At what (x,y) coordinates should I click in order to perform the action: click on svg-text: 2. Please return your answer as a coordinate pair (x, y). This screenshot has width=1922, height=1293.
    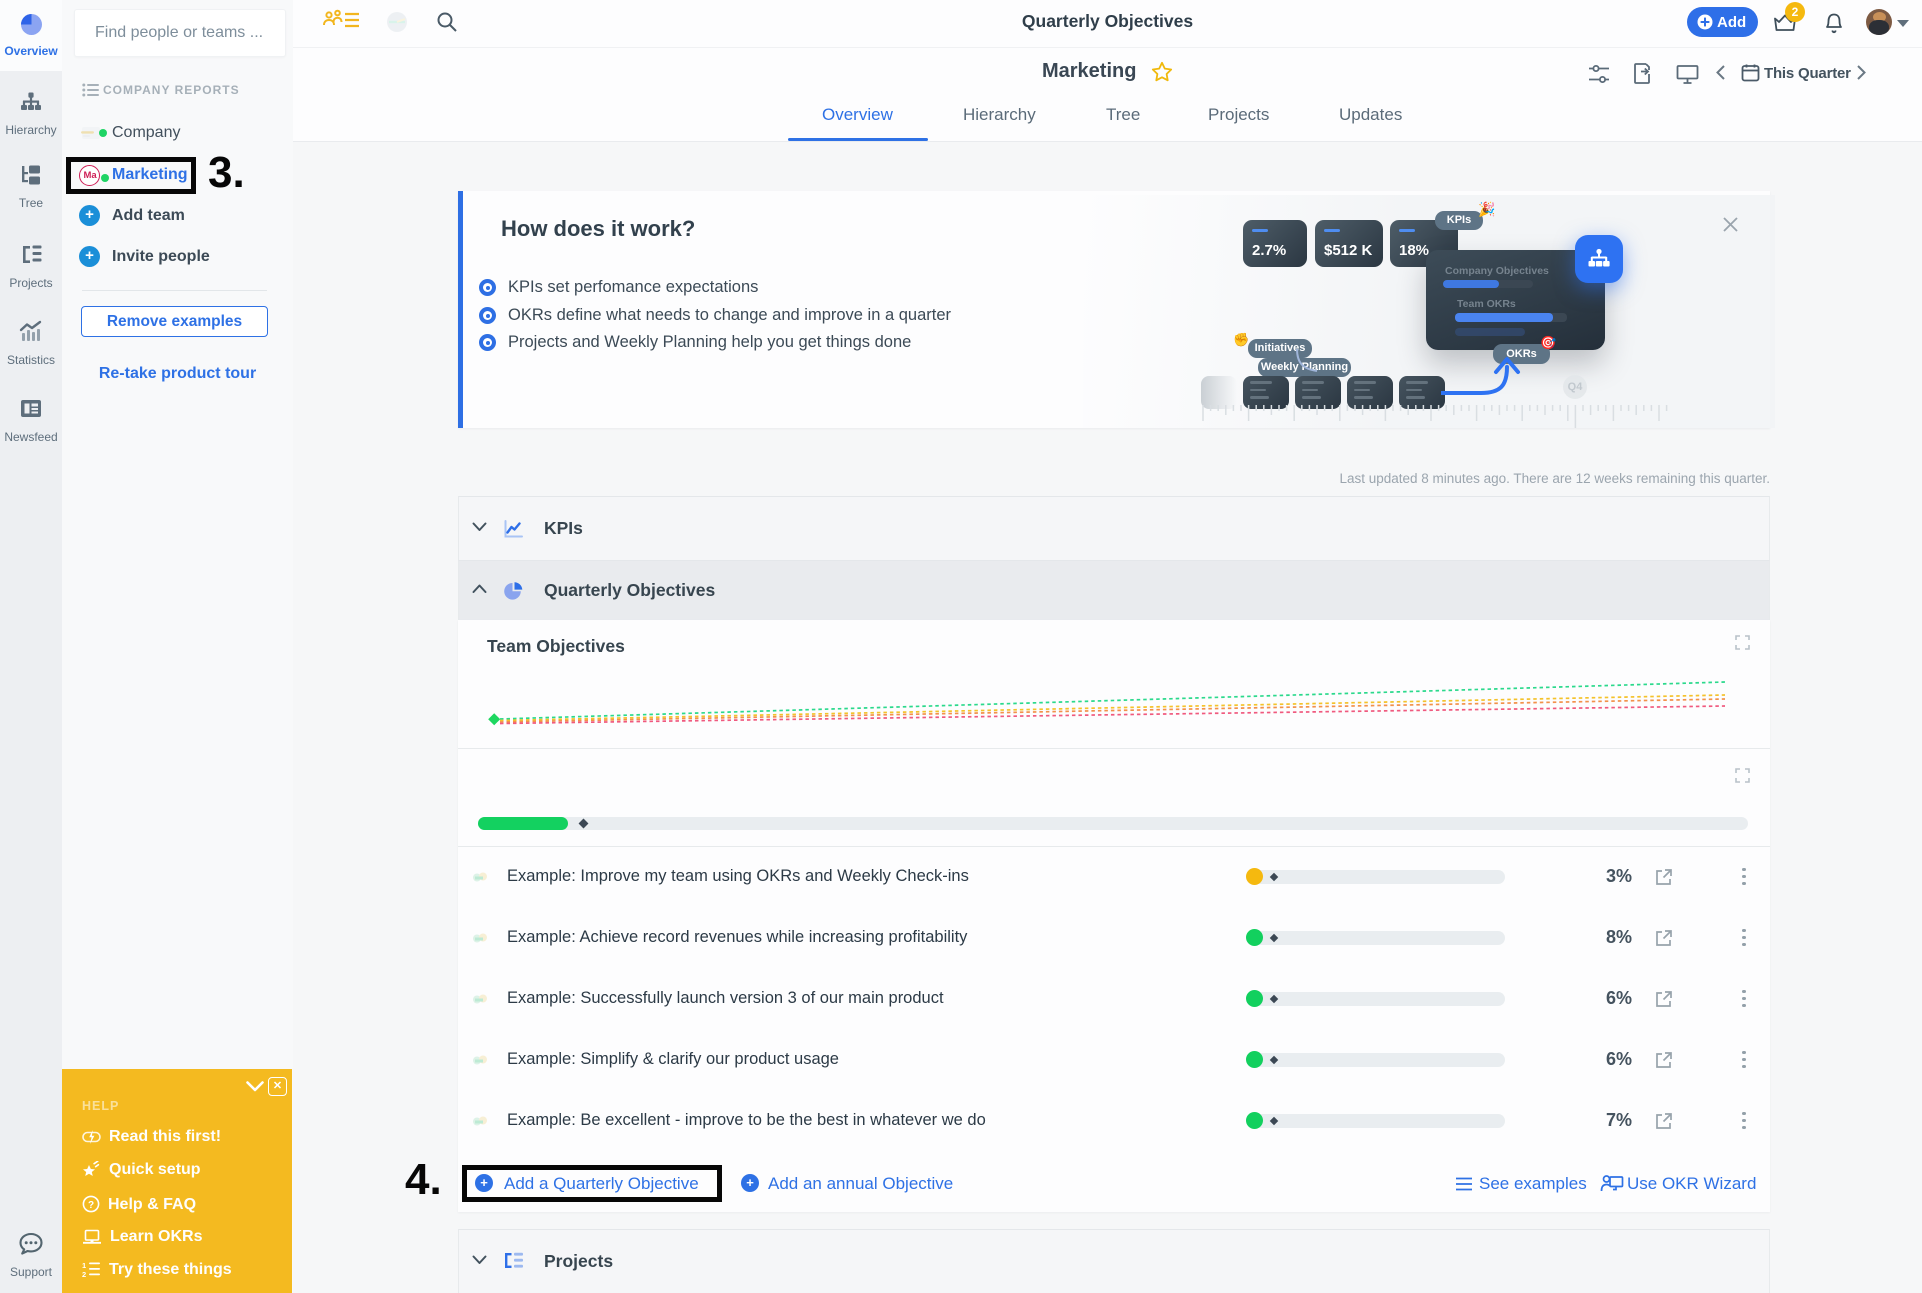
    Looking at the image, I should click on (84, 1274).